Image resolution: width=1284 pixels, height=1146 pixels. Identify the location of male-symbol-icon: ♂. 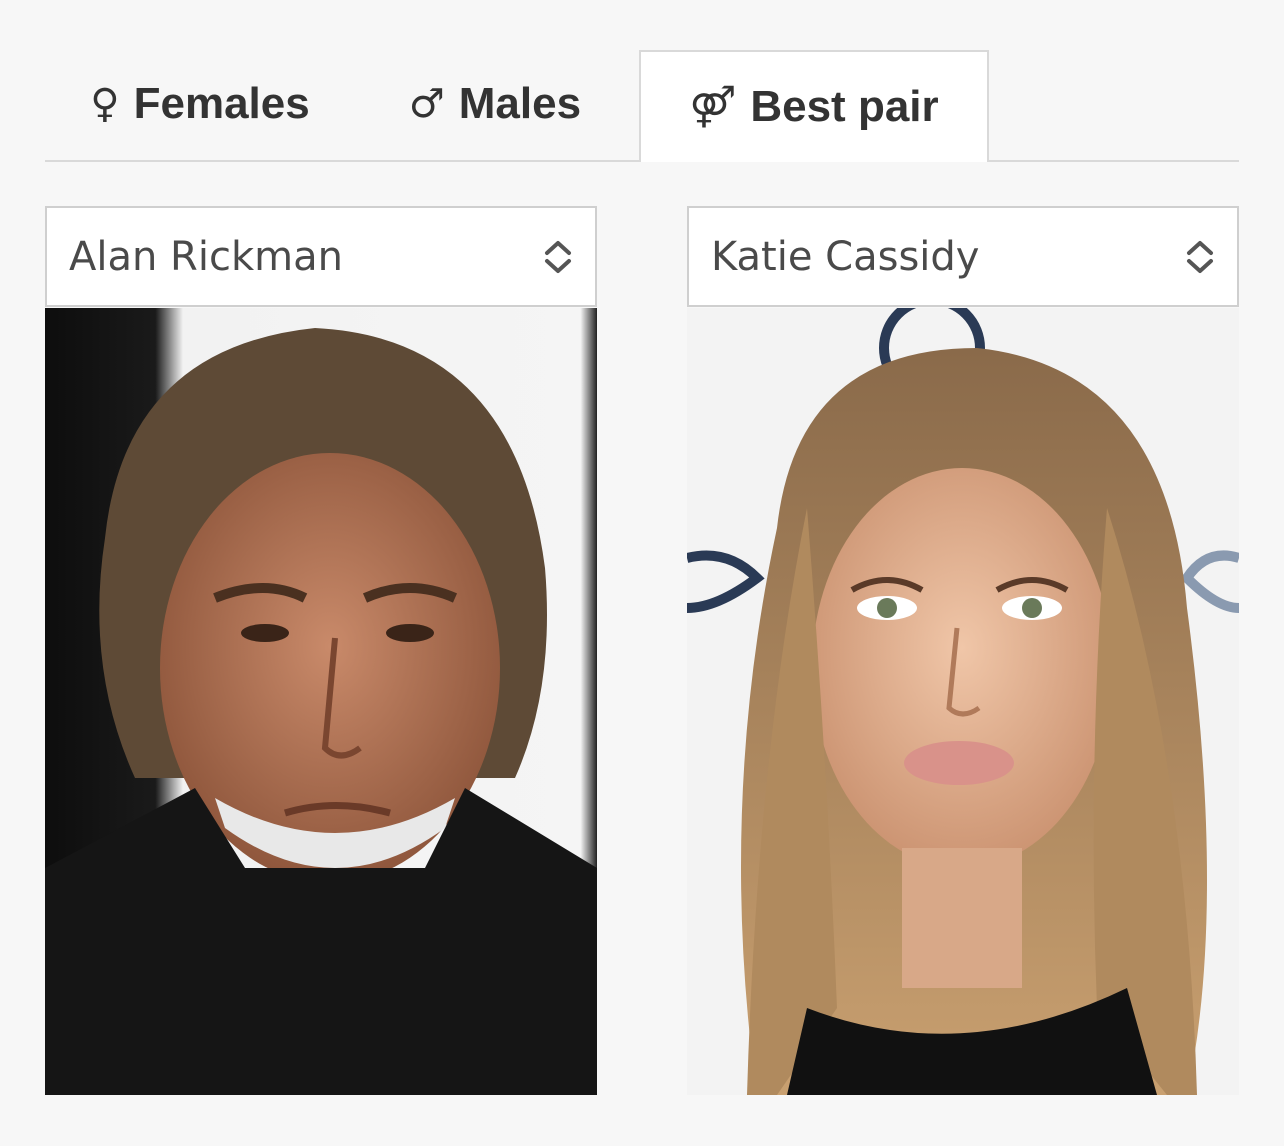
(426, 104).